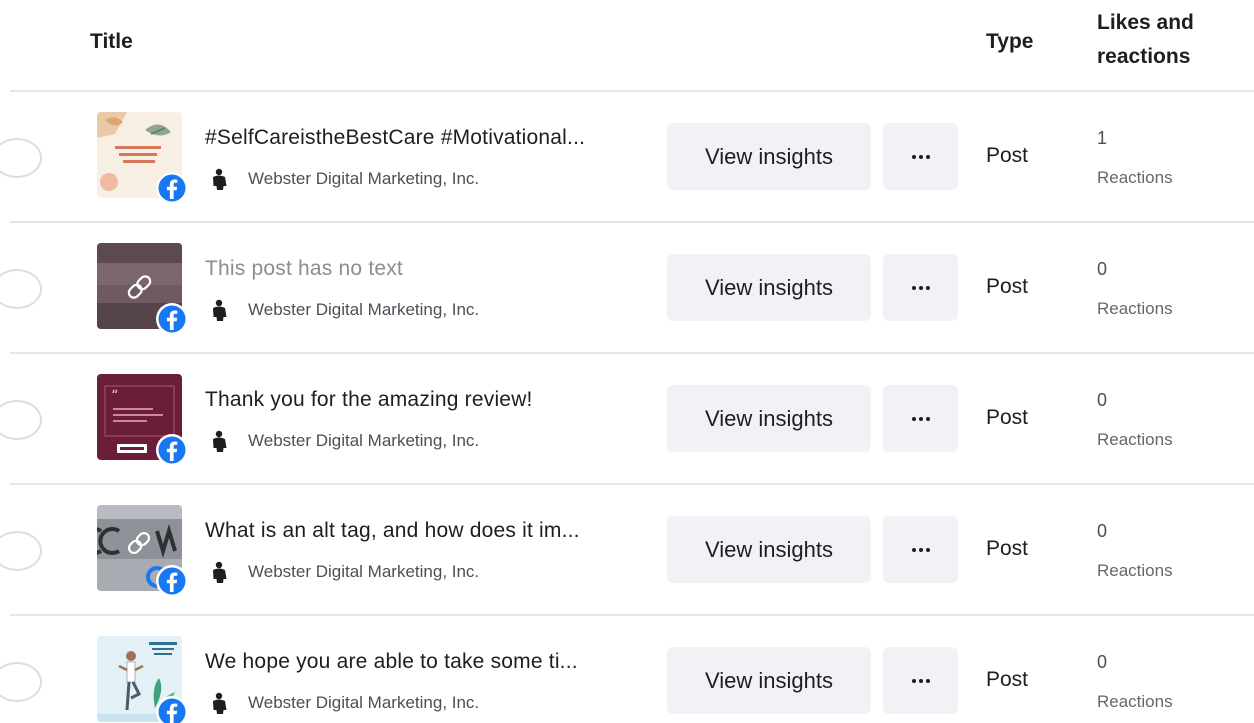  Describe the element at coordinates (1145, 40) in the screenshot. I see `column-header-likes: Likes and reactions` at that location.